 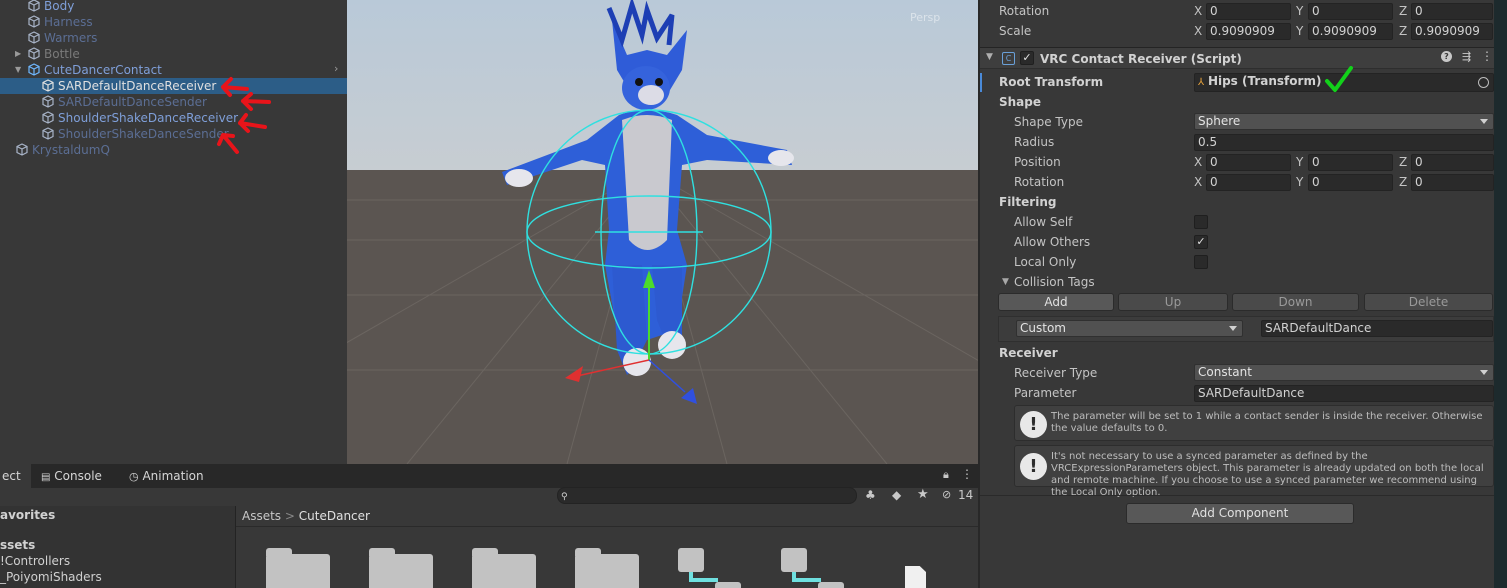 I want to click on sidebar-item-controllers: !Controllers, so click(x=35, y=561).